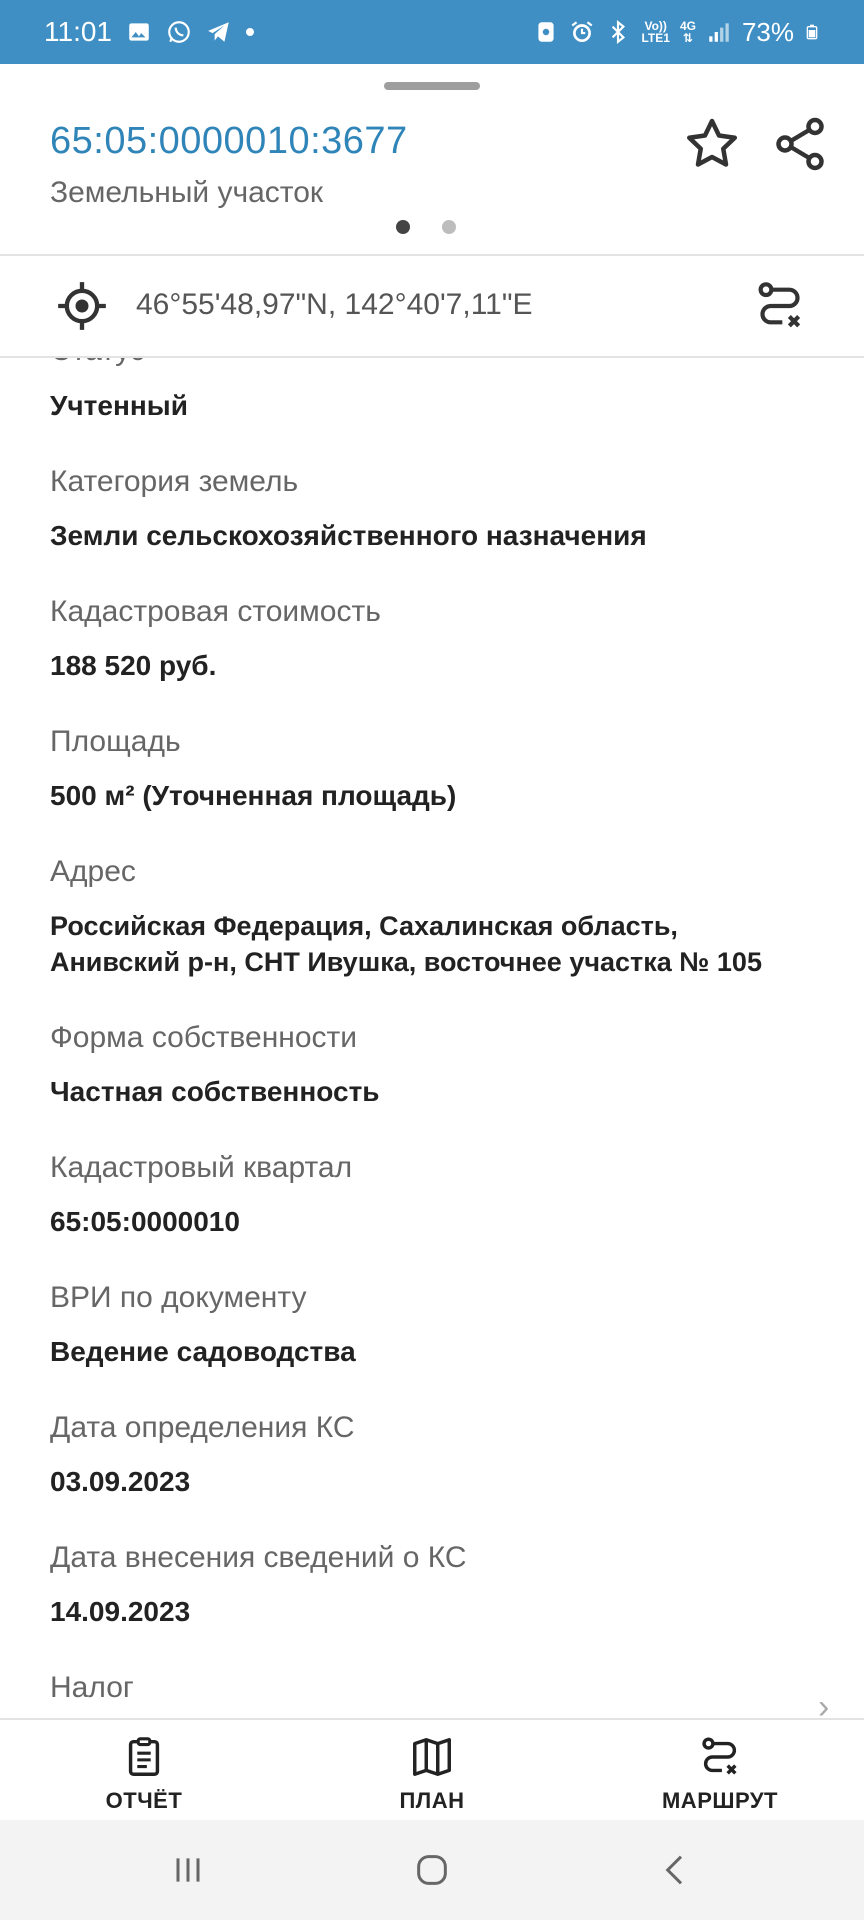 The width and height of the screenshot is (864, 1920). Describe the element at coordinates (767, 31) in the screenshot. I see `battery-percent: 73%` at that location.